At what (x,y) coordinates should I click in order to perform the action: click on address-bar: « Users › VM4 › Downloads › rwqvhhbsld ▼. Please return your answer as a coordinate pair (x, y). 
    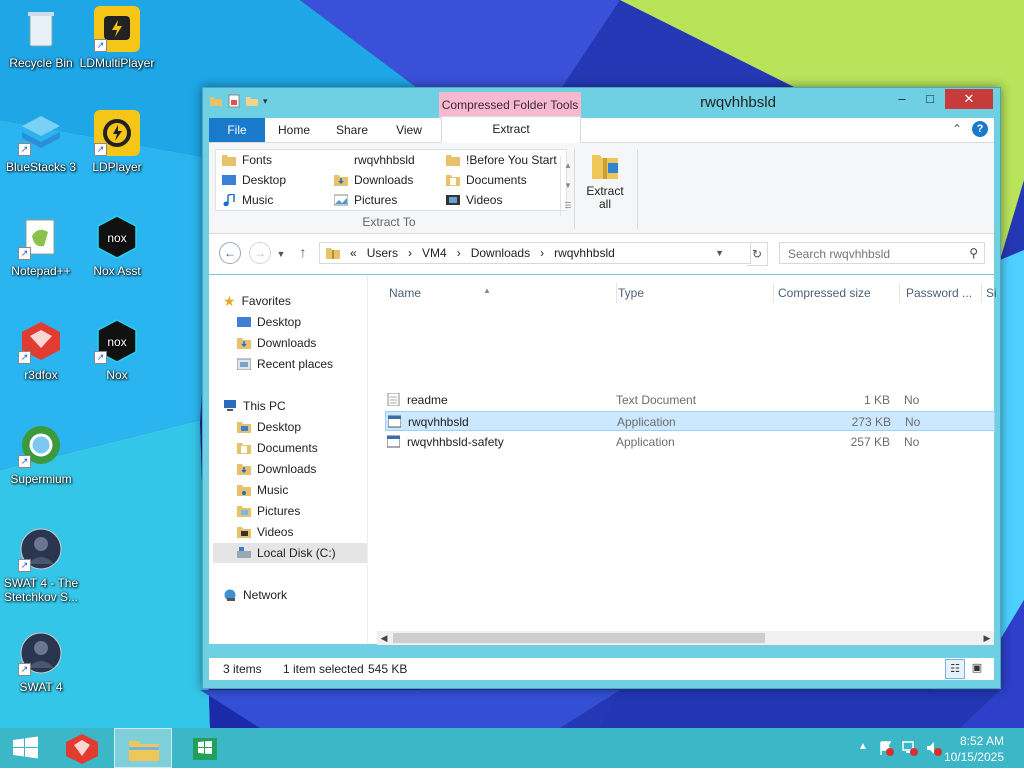
    Looking at the image, I should click on (535, 253).